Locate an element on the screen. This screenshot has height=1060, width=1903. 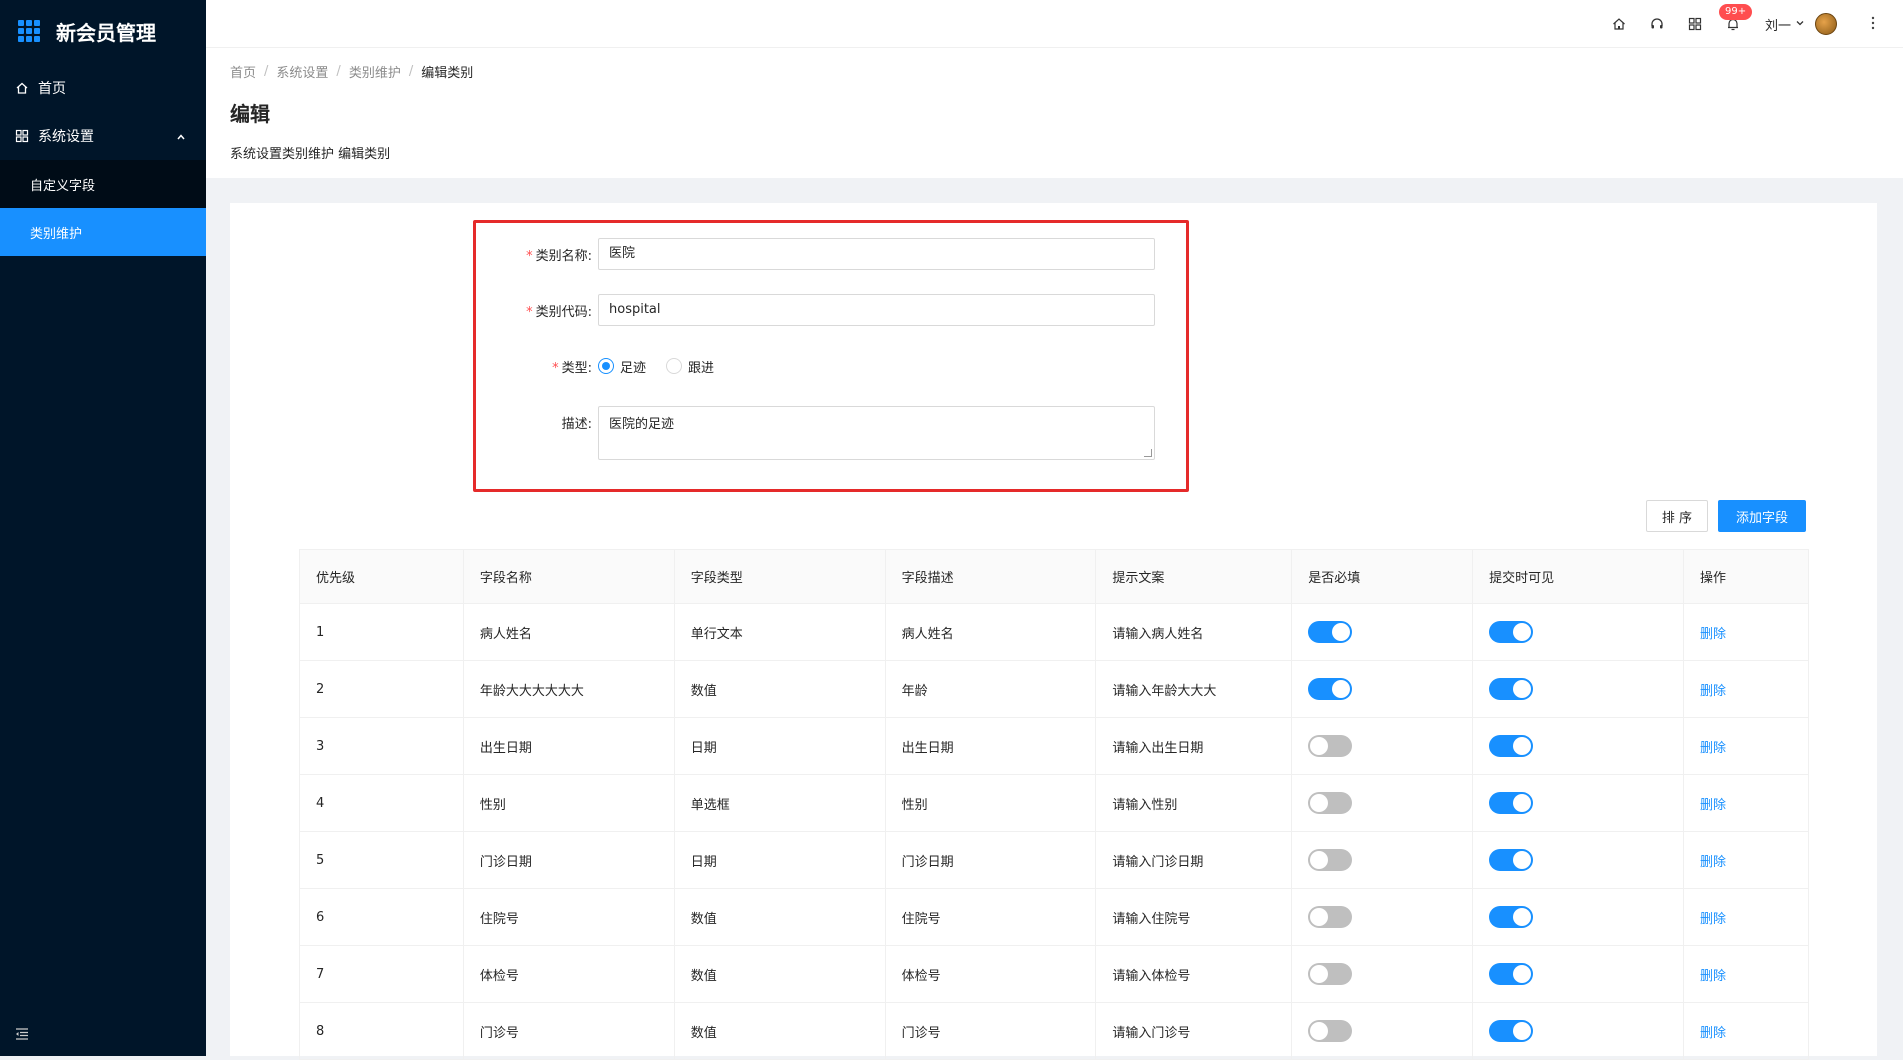
breadcrumb-home: 首页 is located at coordinates (243, 71).